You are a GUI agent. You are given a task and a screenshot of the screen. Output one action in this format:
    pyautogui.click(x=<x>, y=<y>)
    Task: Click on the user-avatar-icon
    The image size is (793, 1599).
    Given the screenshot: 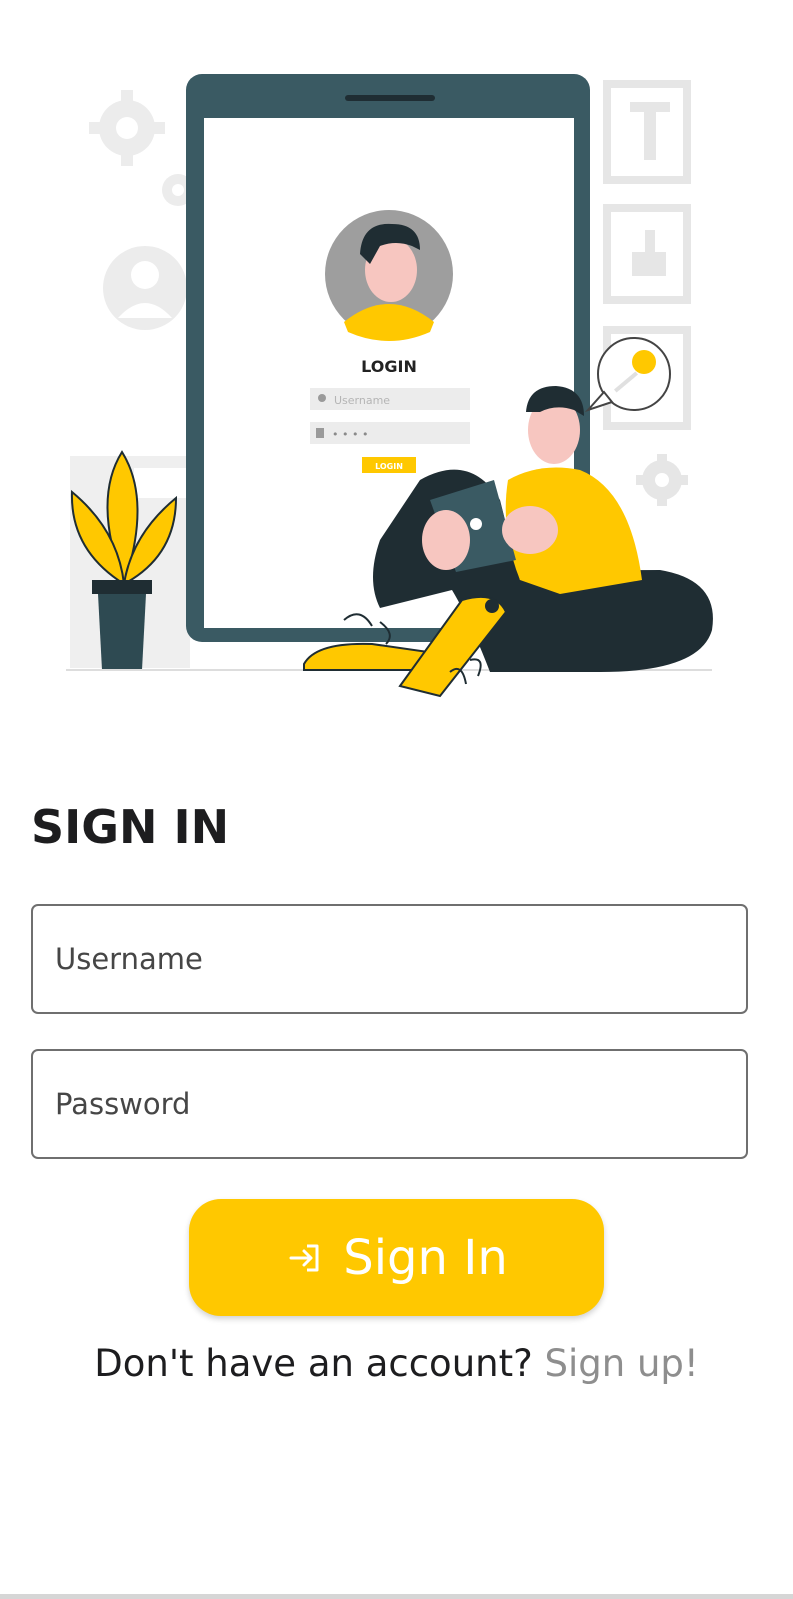 What is the action you would take?
    pyautogui.click(x=145, y=288)
    